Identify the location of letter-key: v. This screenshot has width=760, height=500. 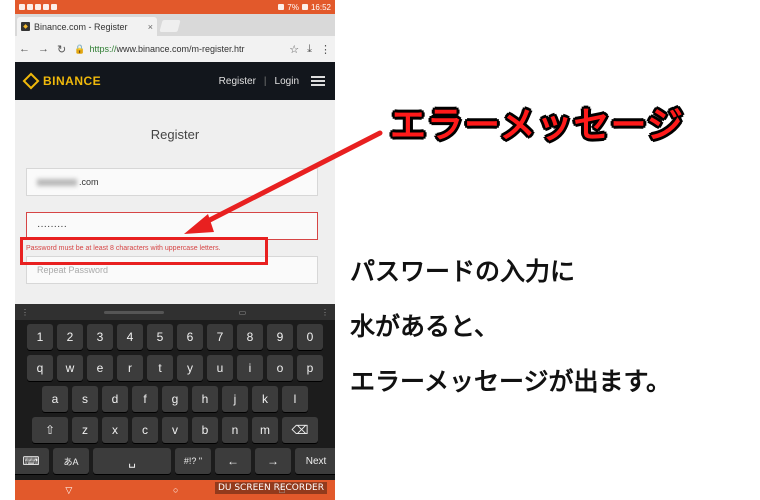
(175, 430).